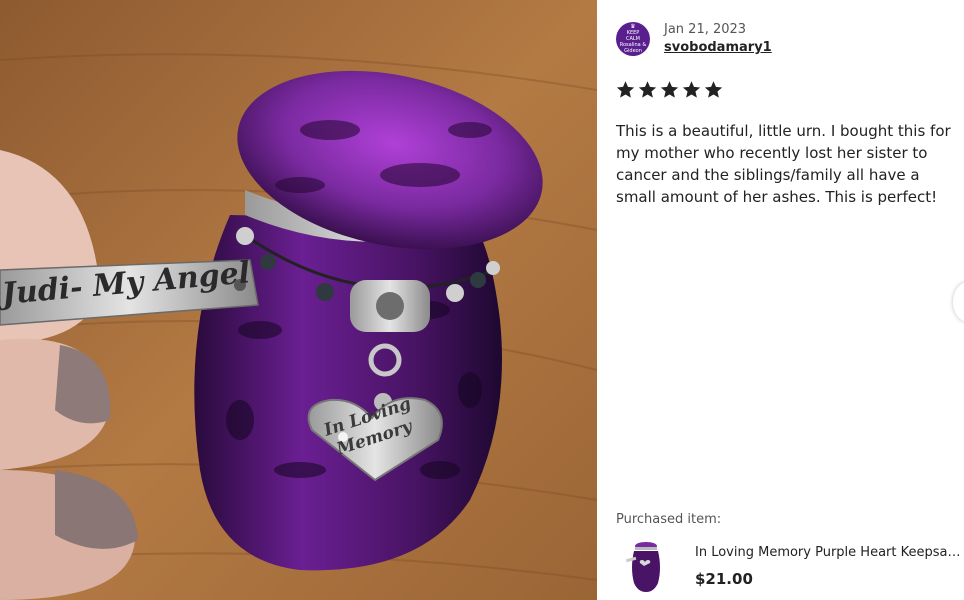 Image resolution: width=964 pixels, height=600 pixels. What do you see at coordinates (633, 51) in the screenshot?
I see `avatar-line: Gideon` at bounding box center [633, 51].